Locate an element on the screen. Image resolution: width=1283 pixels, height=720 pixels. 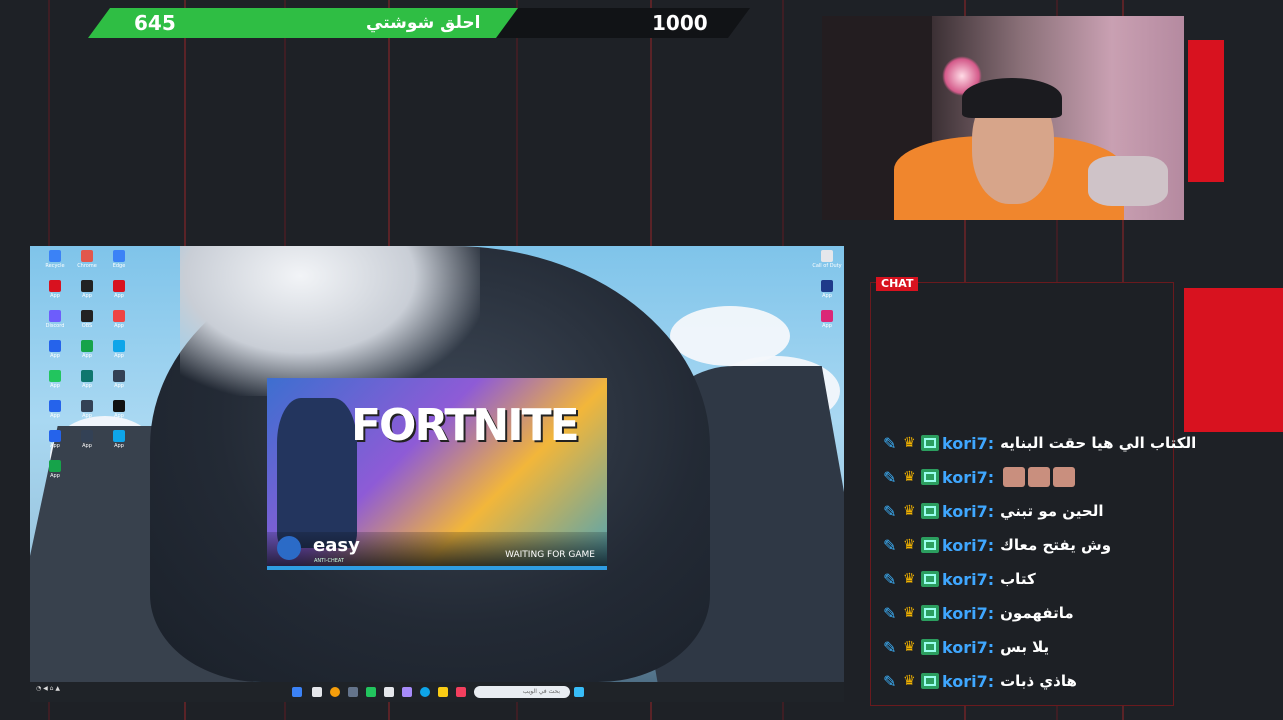
goal-title: احلق شوشتي is located at coordinates (423, 23).